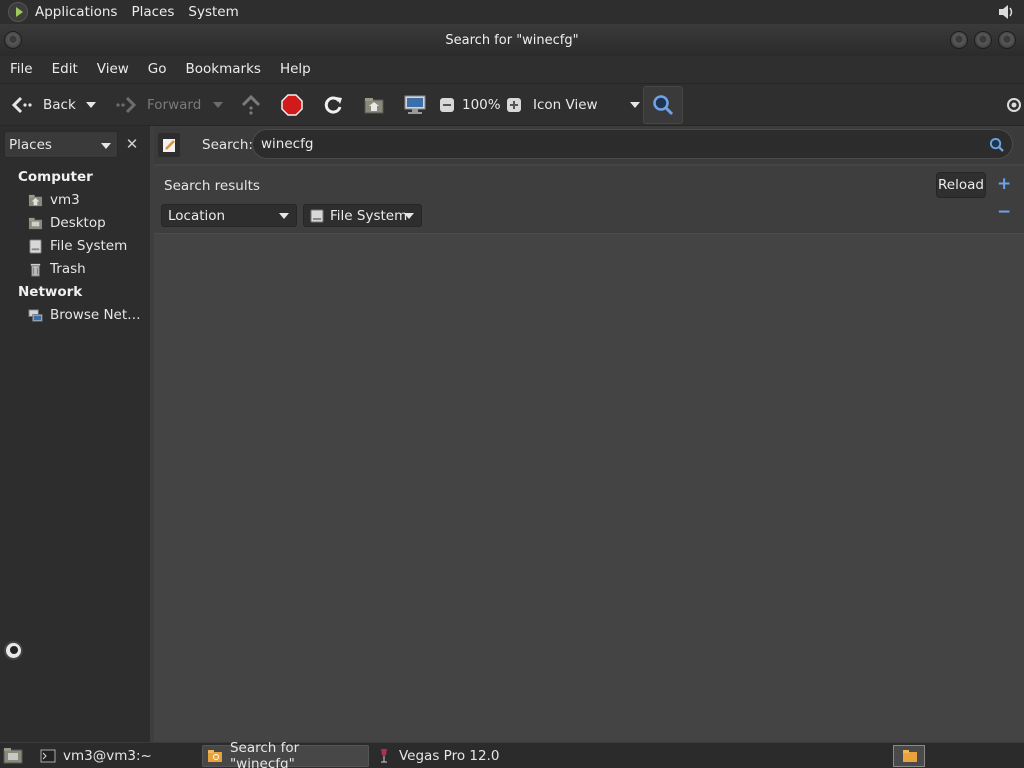  I want to click on trash-icon, so click(35, 270).